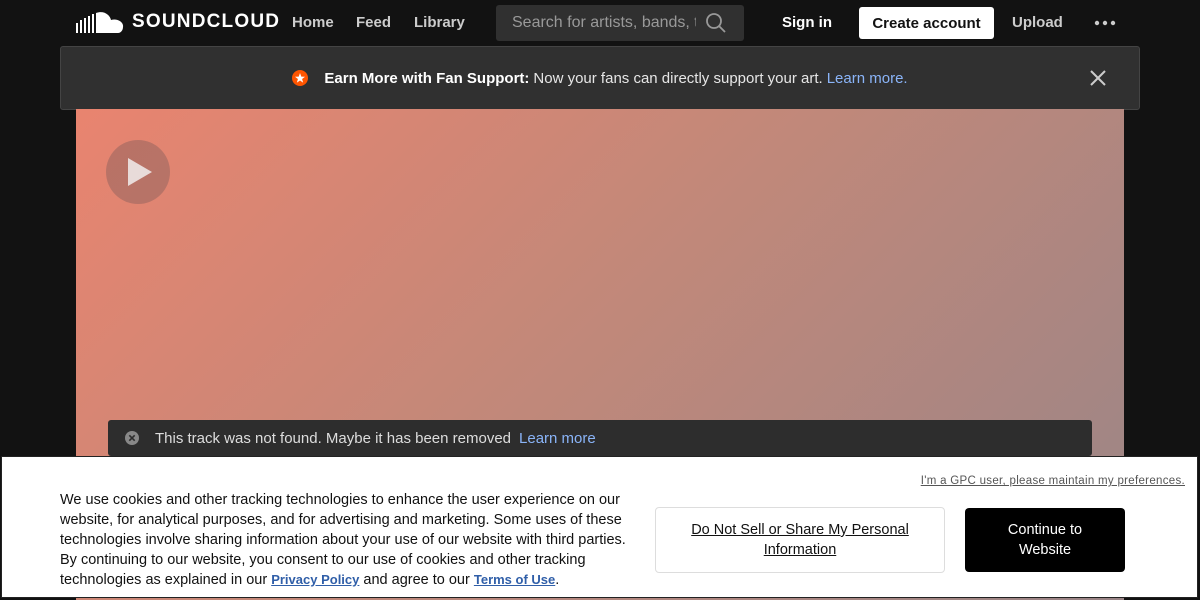  What do you see at coordinates (300, 78) in the screenshot?
I see `fan-support-star-icon` at bounding box center [300, 78].